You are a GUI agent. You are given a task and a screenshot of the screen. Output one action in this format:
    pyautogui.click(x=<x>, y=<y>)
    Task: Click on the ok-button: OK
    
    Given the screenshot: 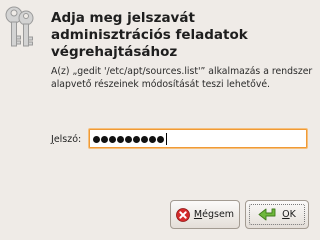 What is the action you would take?
    pyautogui.click(x=277, y=214)
    